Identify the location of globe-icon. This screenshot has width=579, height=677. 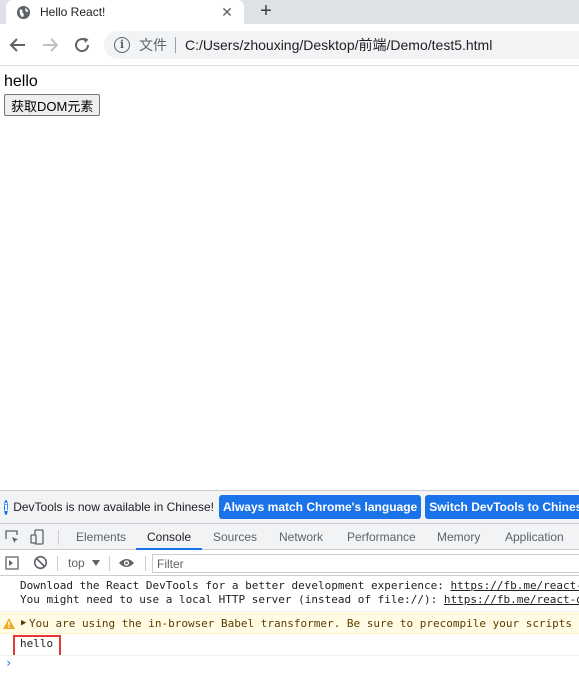
(23, 12).